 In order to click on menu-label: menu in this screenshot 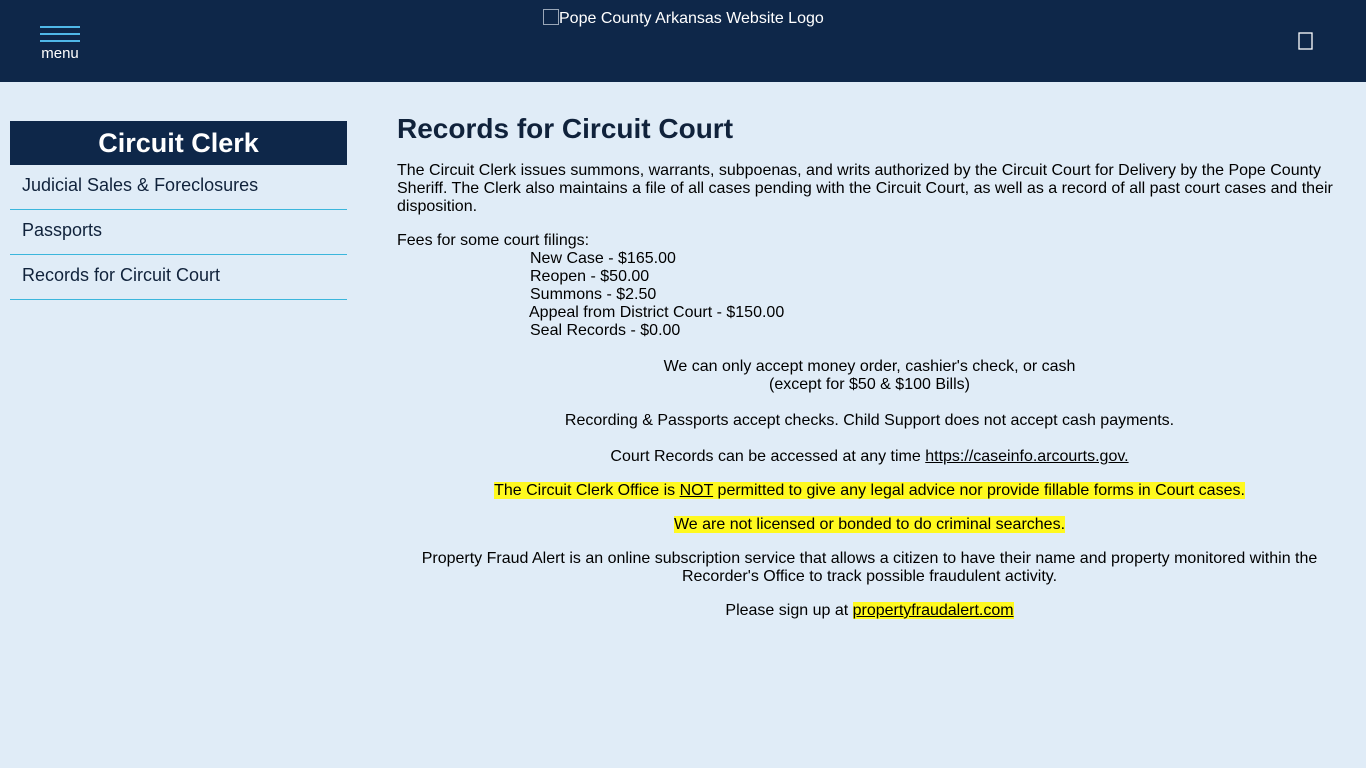, I will do `click(60, 53)`.